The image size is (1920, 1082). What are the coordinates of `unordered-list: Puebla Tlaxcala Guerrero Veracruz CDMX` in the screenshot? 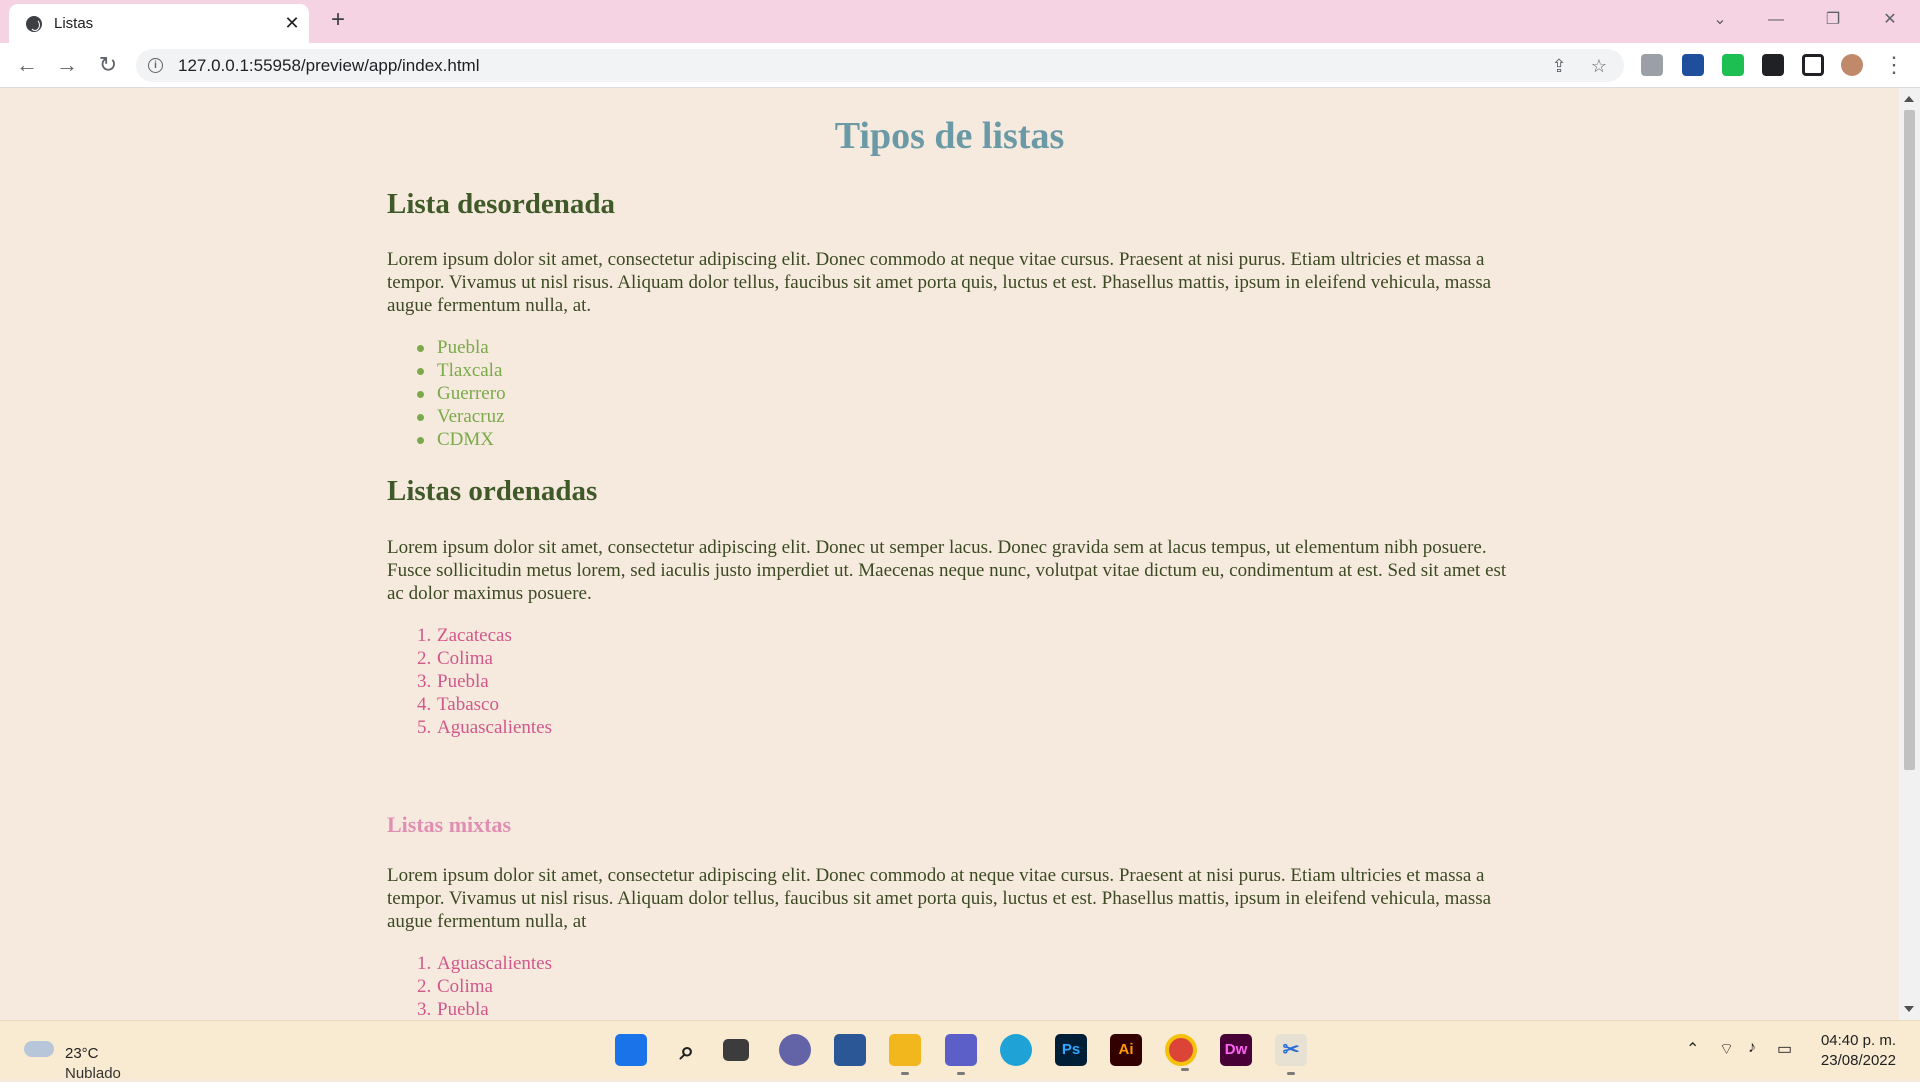 It's located at (461, 393).